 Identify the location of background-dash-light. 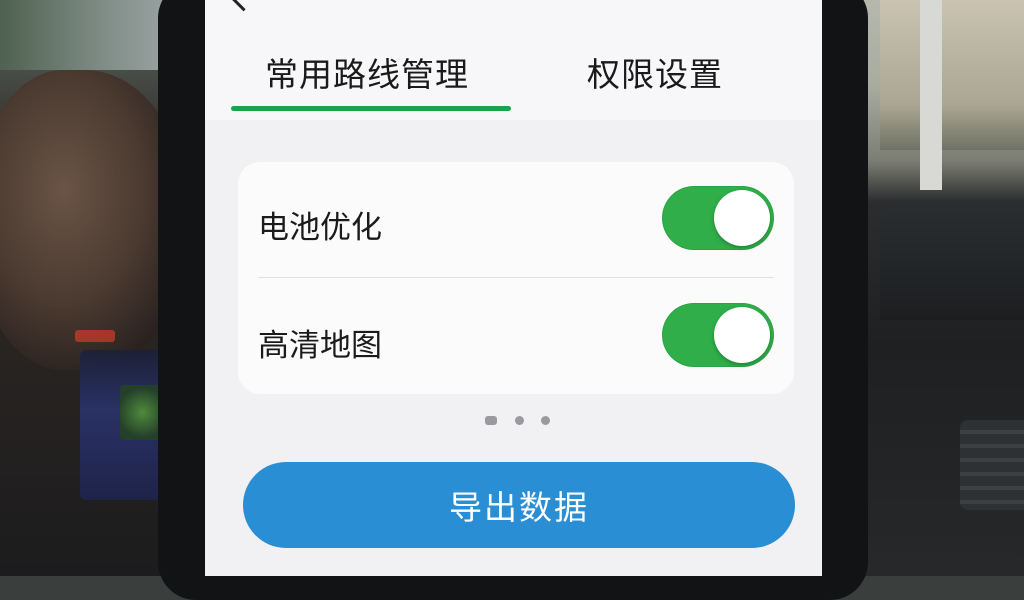
(95, 336).